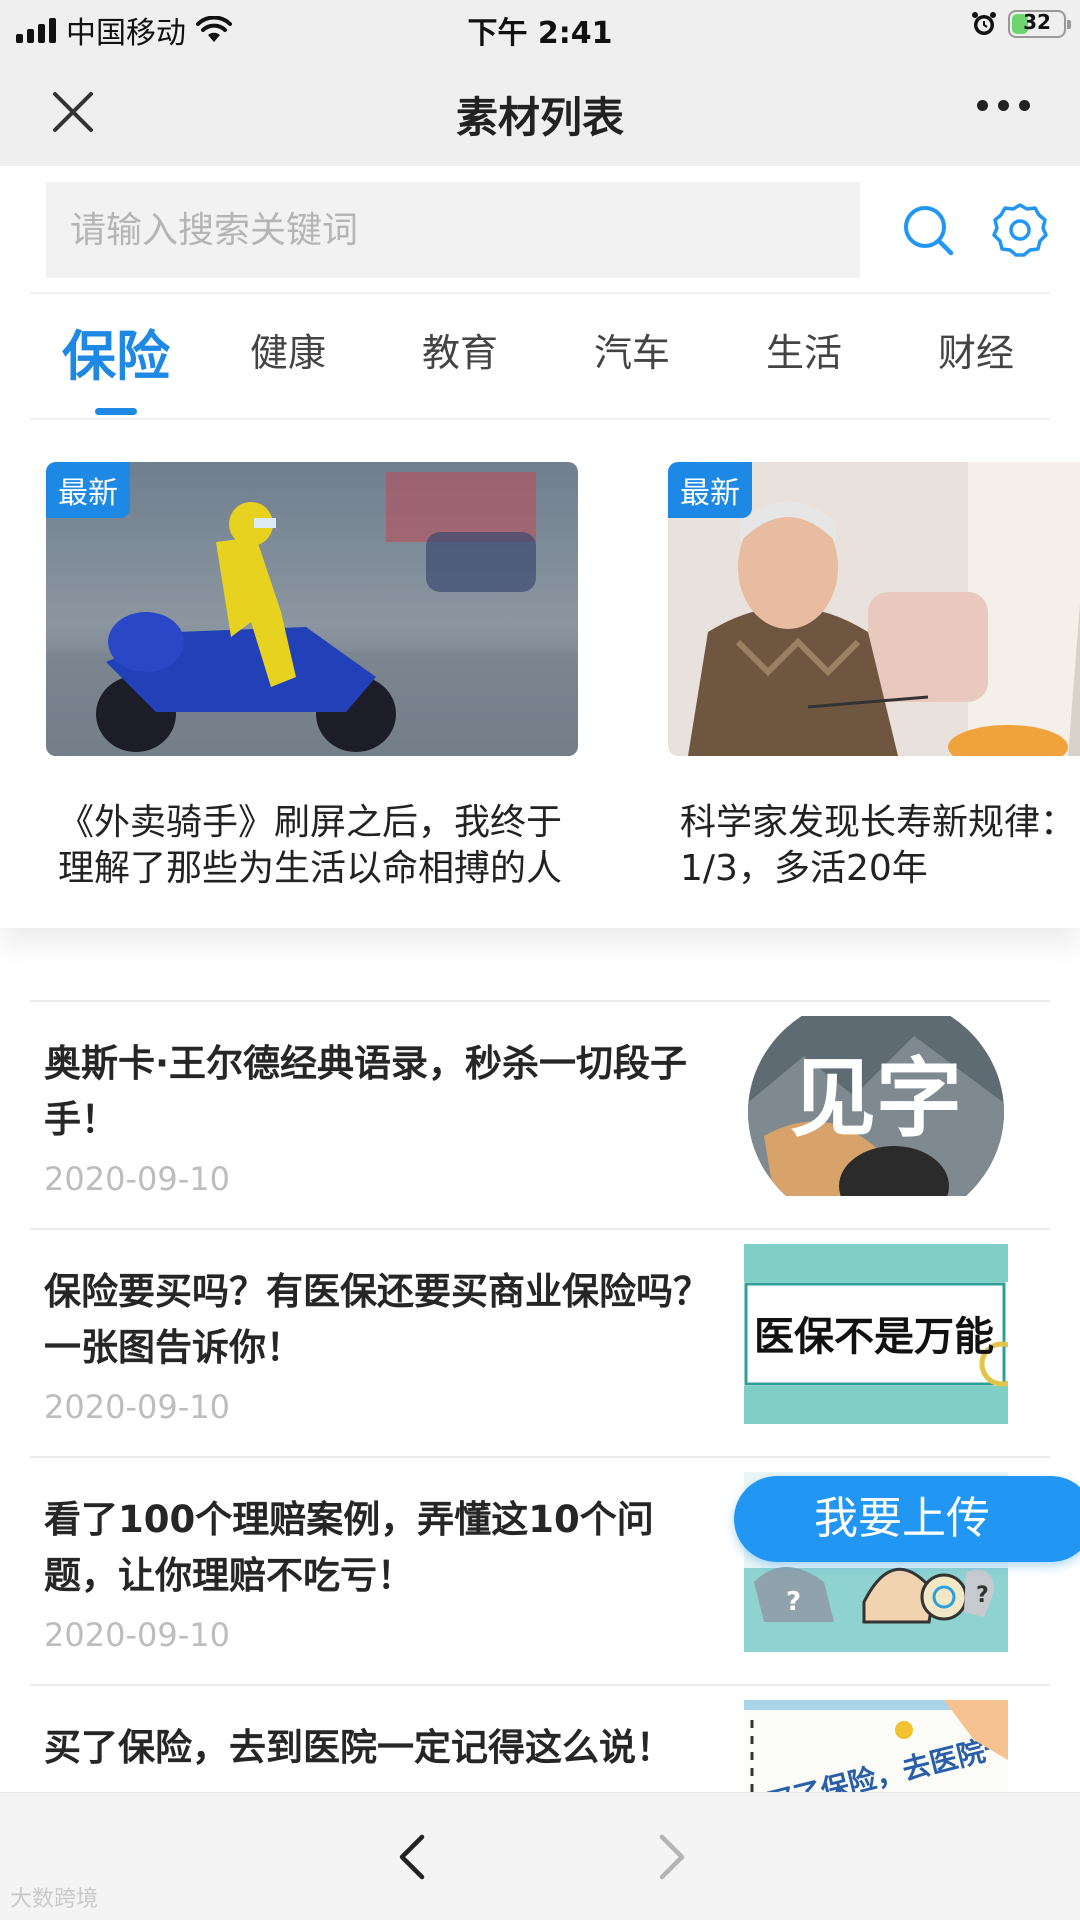  What do you see at coordinates (349, 1547) in the screenshot?
I see `article-title: 看了100个理赔案例，弄懂这10个问题，让你理赔不吃亏！` at bounding box center [349, 1547].